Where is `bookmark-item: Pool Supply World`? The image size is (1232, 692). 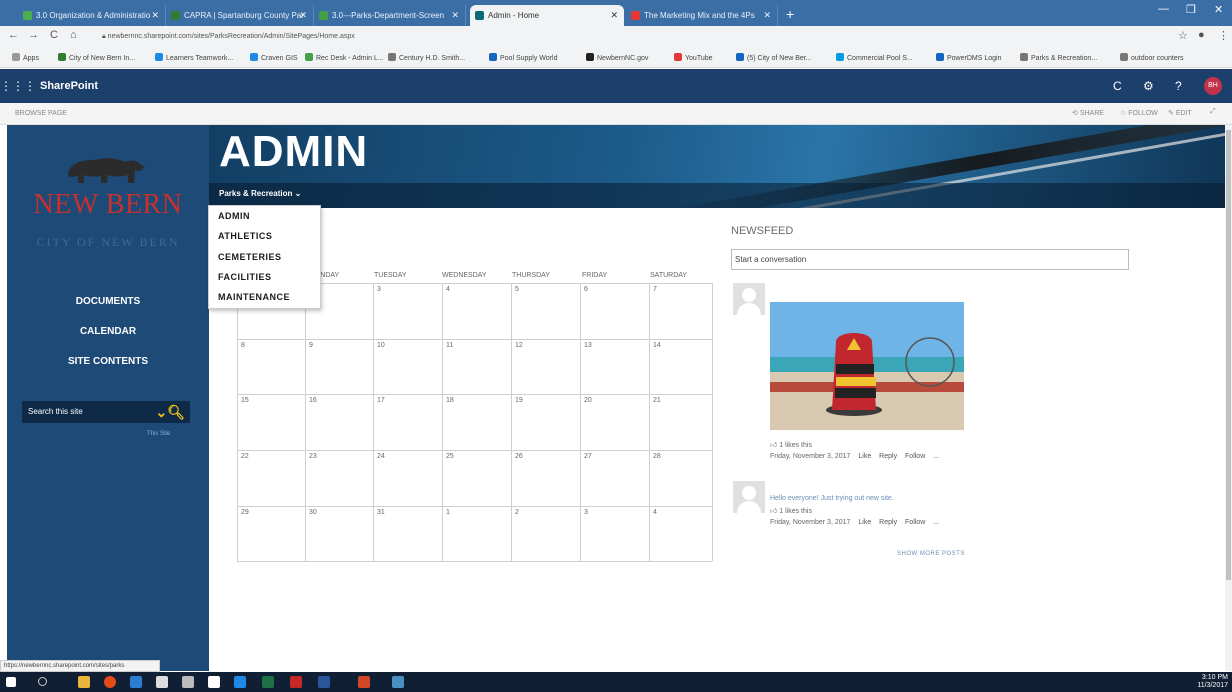
bookmark-item: Pool Supply World is located at coordinates (523, 57).